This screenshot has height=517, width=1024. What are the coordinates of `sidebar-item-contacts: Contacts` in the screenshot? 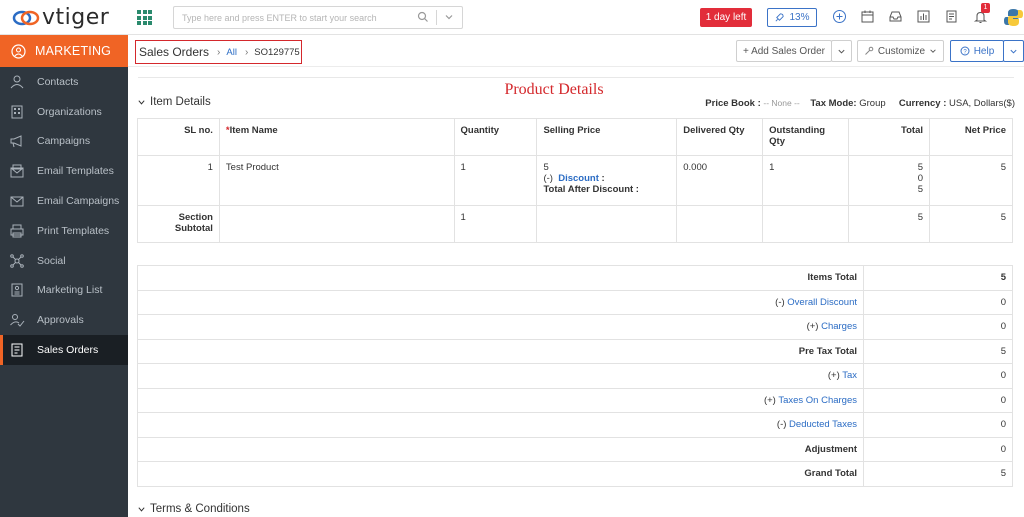 It's located at (64, 82).